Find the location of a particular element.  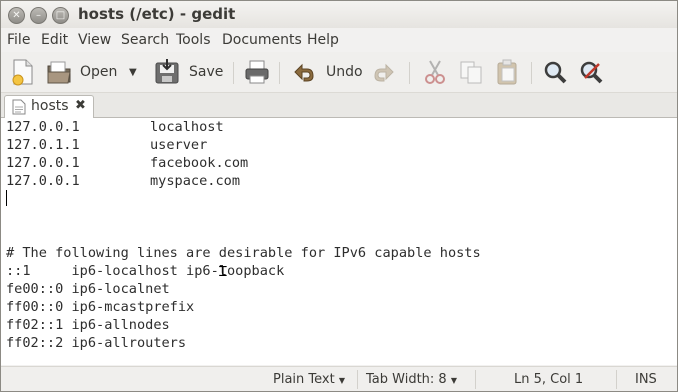

redo-button is located at coordinates (385, 72).